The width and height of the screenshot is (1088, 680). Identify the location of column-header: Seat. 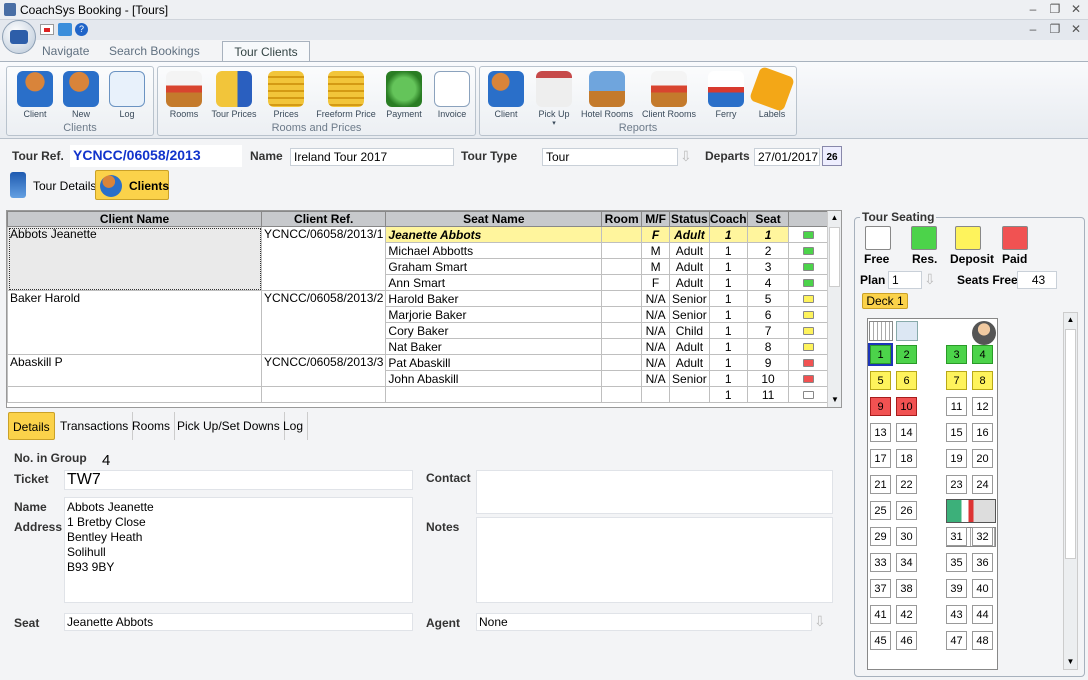
(768, 219).